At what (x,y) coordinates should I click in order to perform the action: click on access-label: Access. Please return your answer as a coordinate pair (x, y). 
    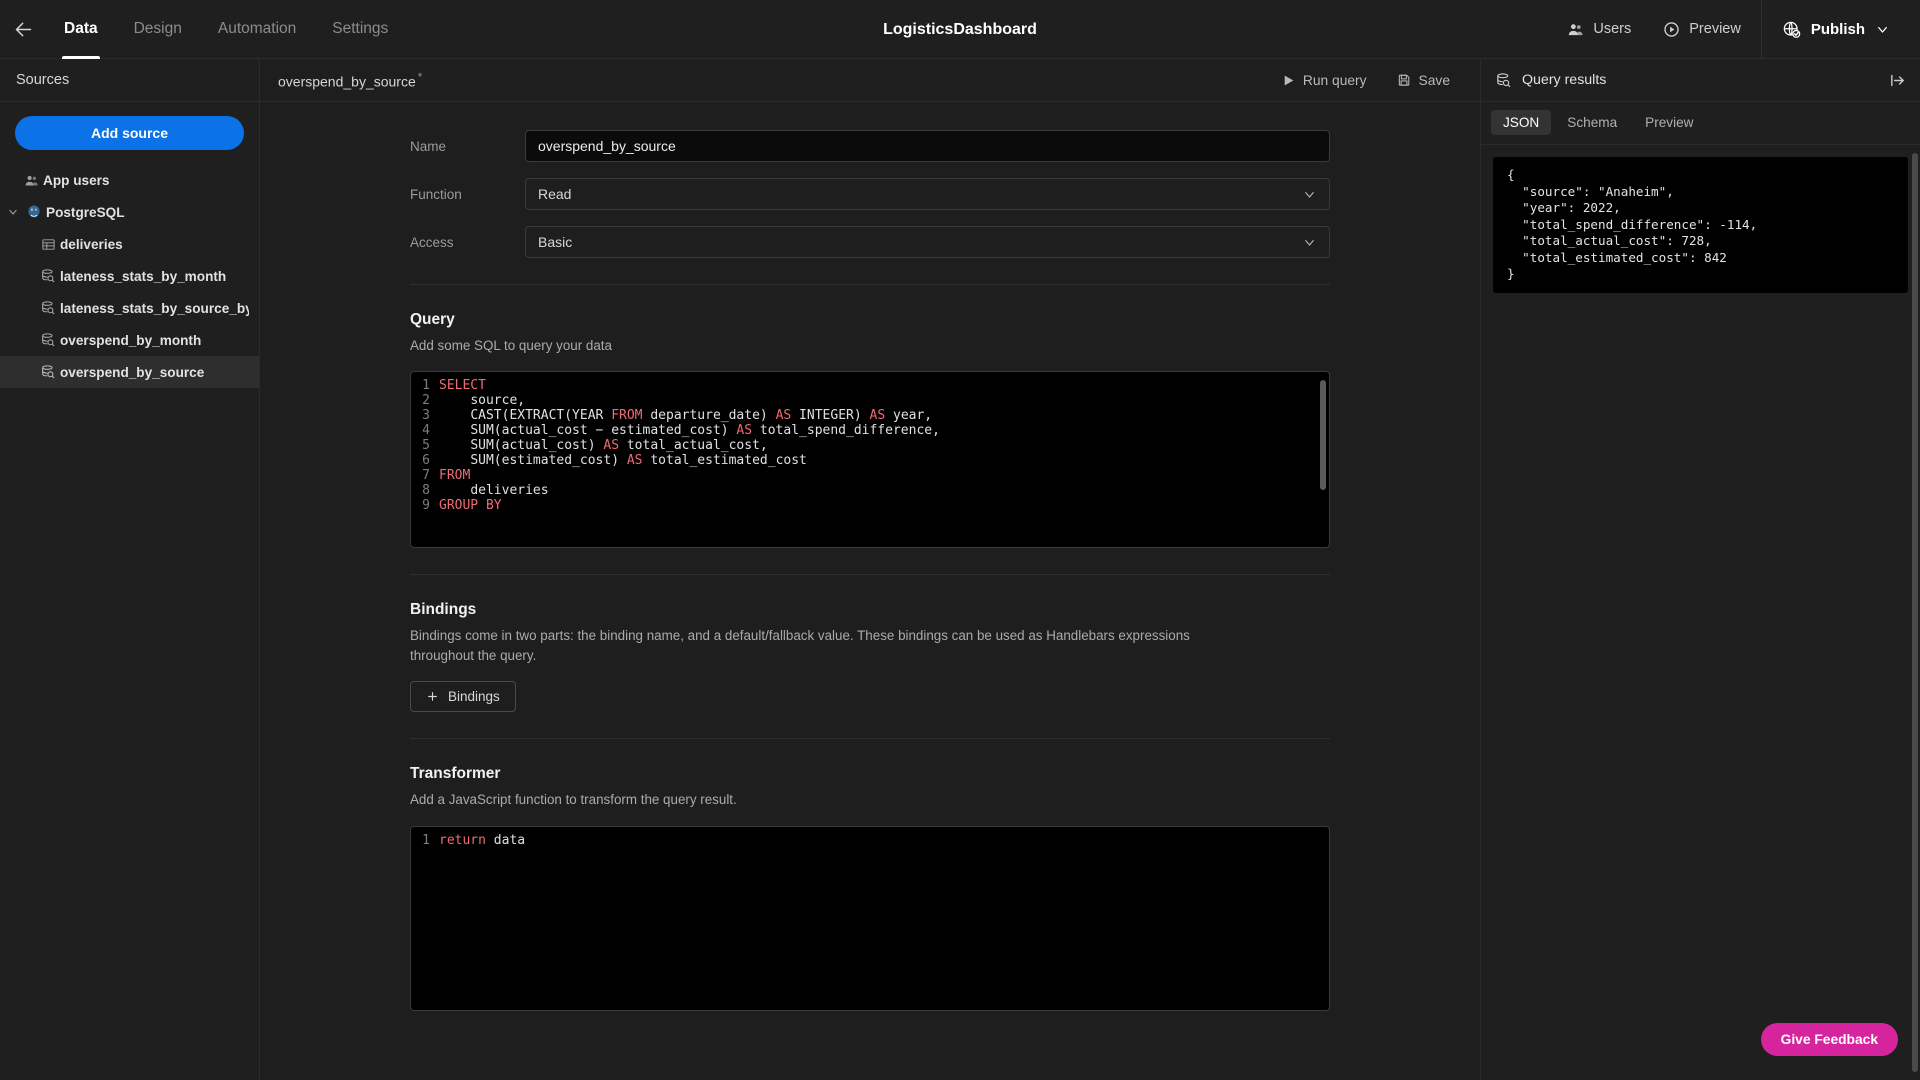
    Looking at the image, I should click on (432, 242).